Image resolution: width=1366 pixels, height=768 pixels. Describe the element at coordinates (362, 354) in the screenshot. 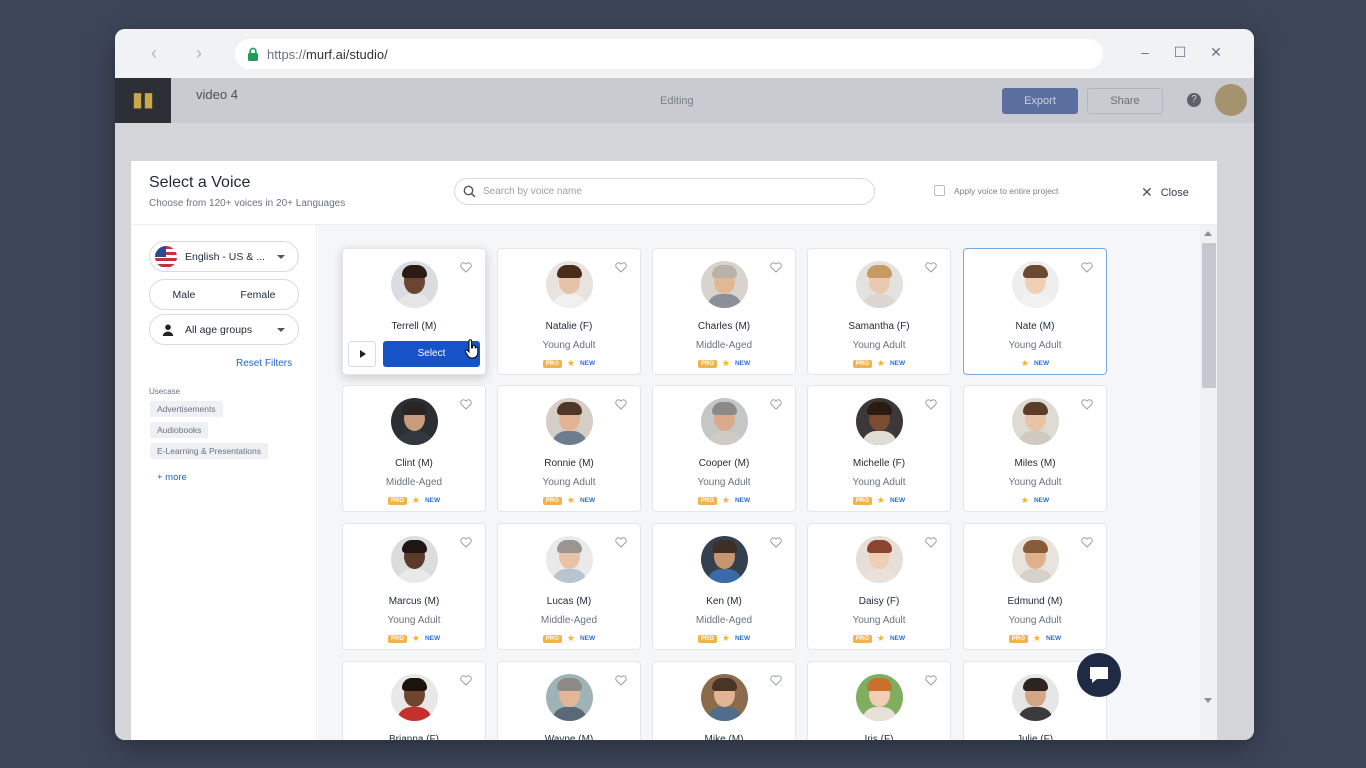

I see `play-button` at that location.